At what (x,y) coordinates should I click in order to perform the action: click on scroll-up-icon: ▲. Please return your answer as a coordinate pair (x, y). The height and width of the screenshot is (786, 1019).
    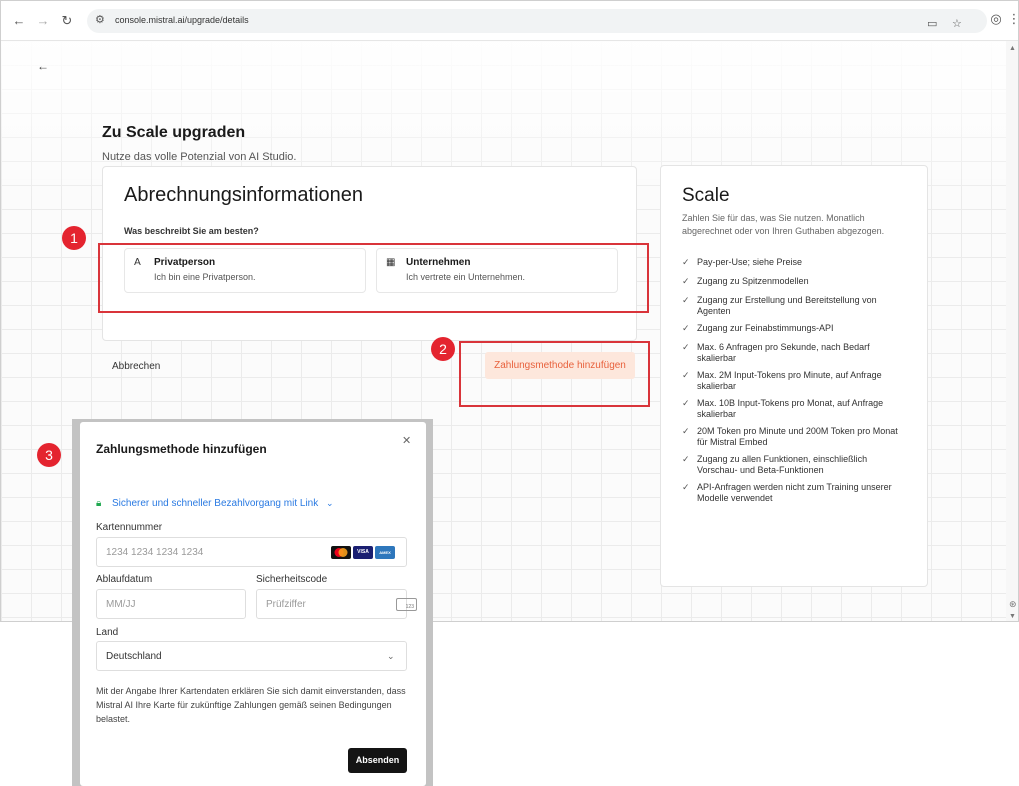
    Looking at the image, I should click on (1012, 48).